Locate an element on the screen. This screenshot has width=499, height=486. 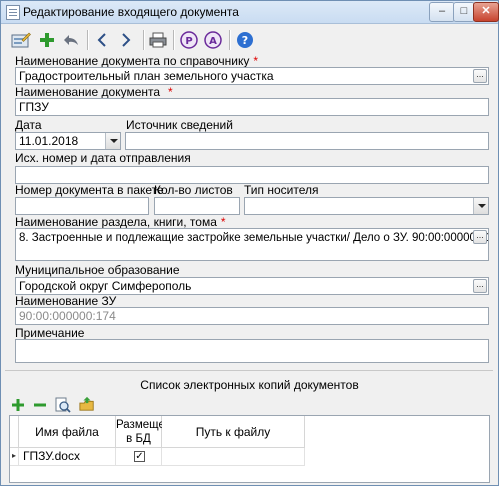
col-in-db-header: Размещен в БД is located at coordinates (143, 432).